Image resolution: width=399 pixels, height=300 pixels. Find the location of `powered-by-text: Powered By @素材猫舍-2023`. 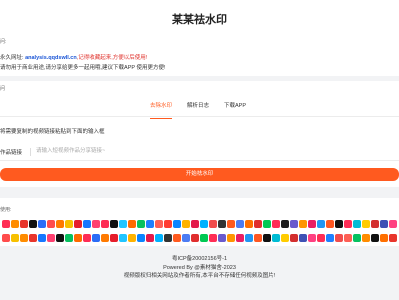

powered-by-text: Powered By @素材猫舍-2023 is located at coordinates (199, 267).